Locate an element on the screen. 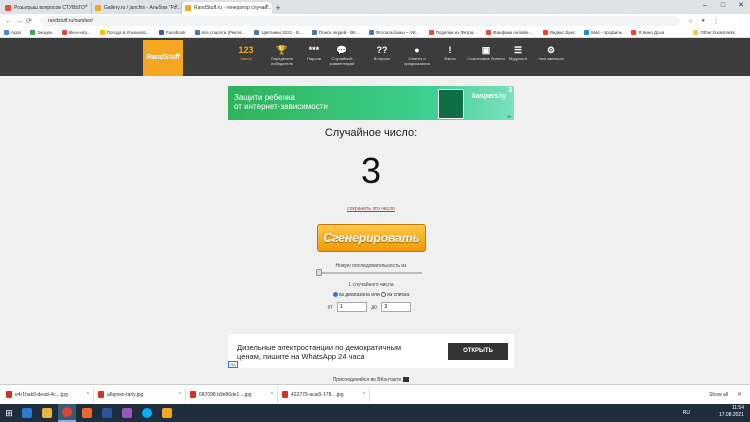 The image size is (750, 422). paint-icon is located at coordinates (127, 413).